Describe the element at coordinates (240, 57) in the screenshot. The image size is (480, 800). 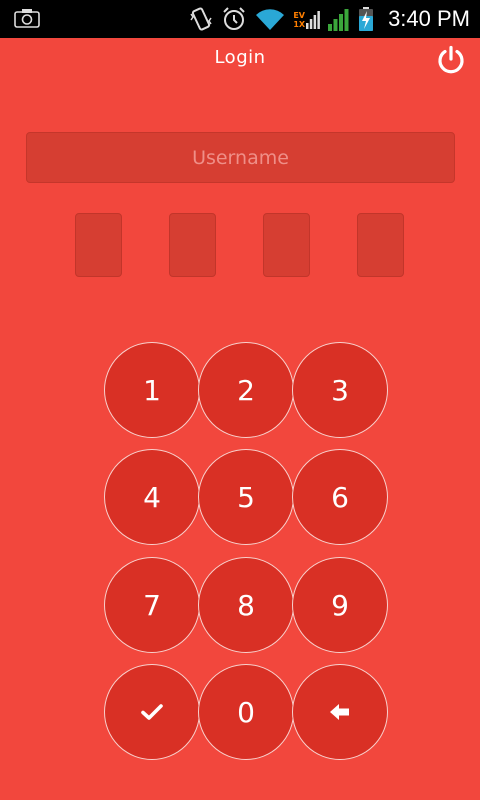
I see `page-title: Login` at that location.